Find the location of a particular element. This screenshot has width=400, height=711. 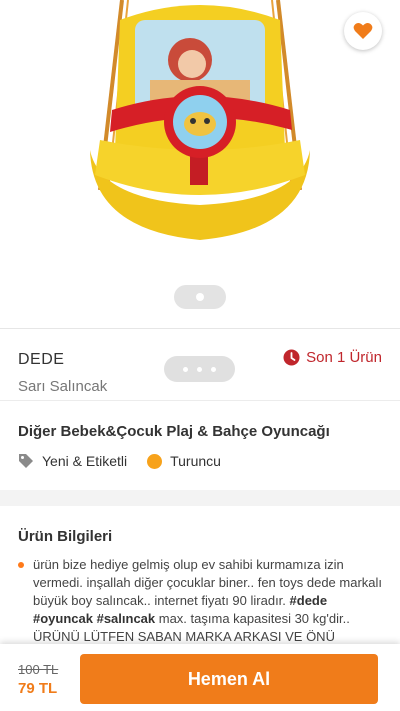

tag-icon is located at coordinates (26, 461).